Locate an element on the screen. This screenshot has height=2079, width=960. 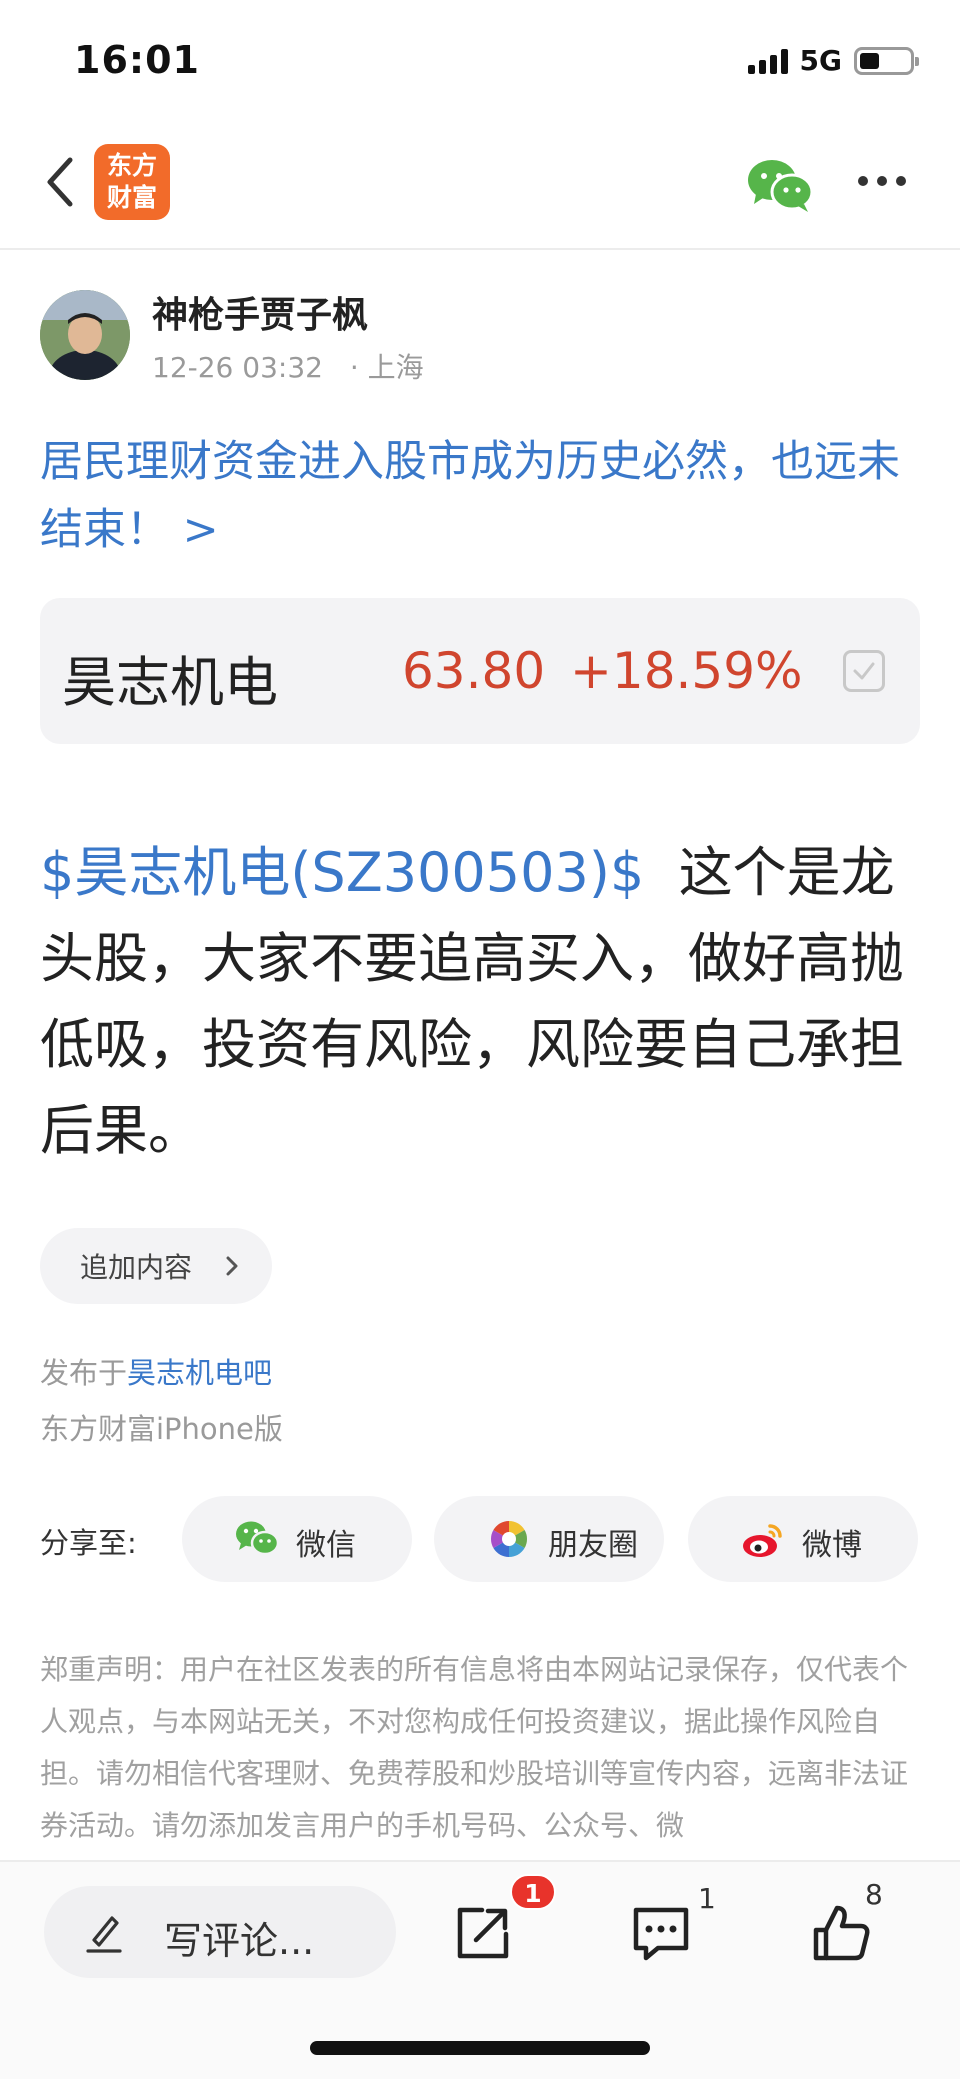
like-count: 8 is located at coordinates (874, 1894).